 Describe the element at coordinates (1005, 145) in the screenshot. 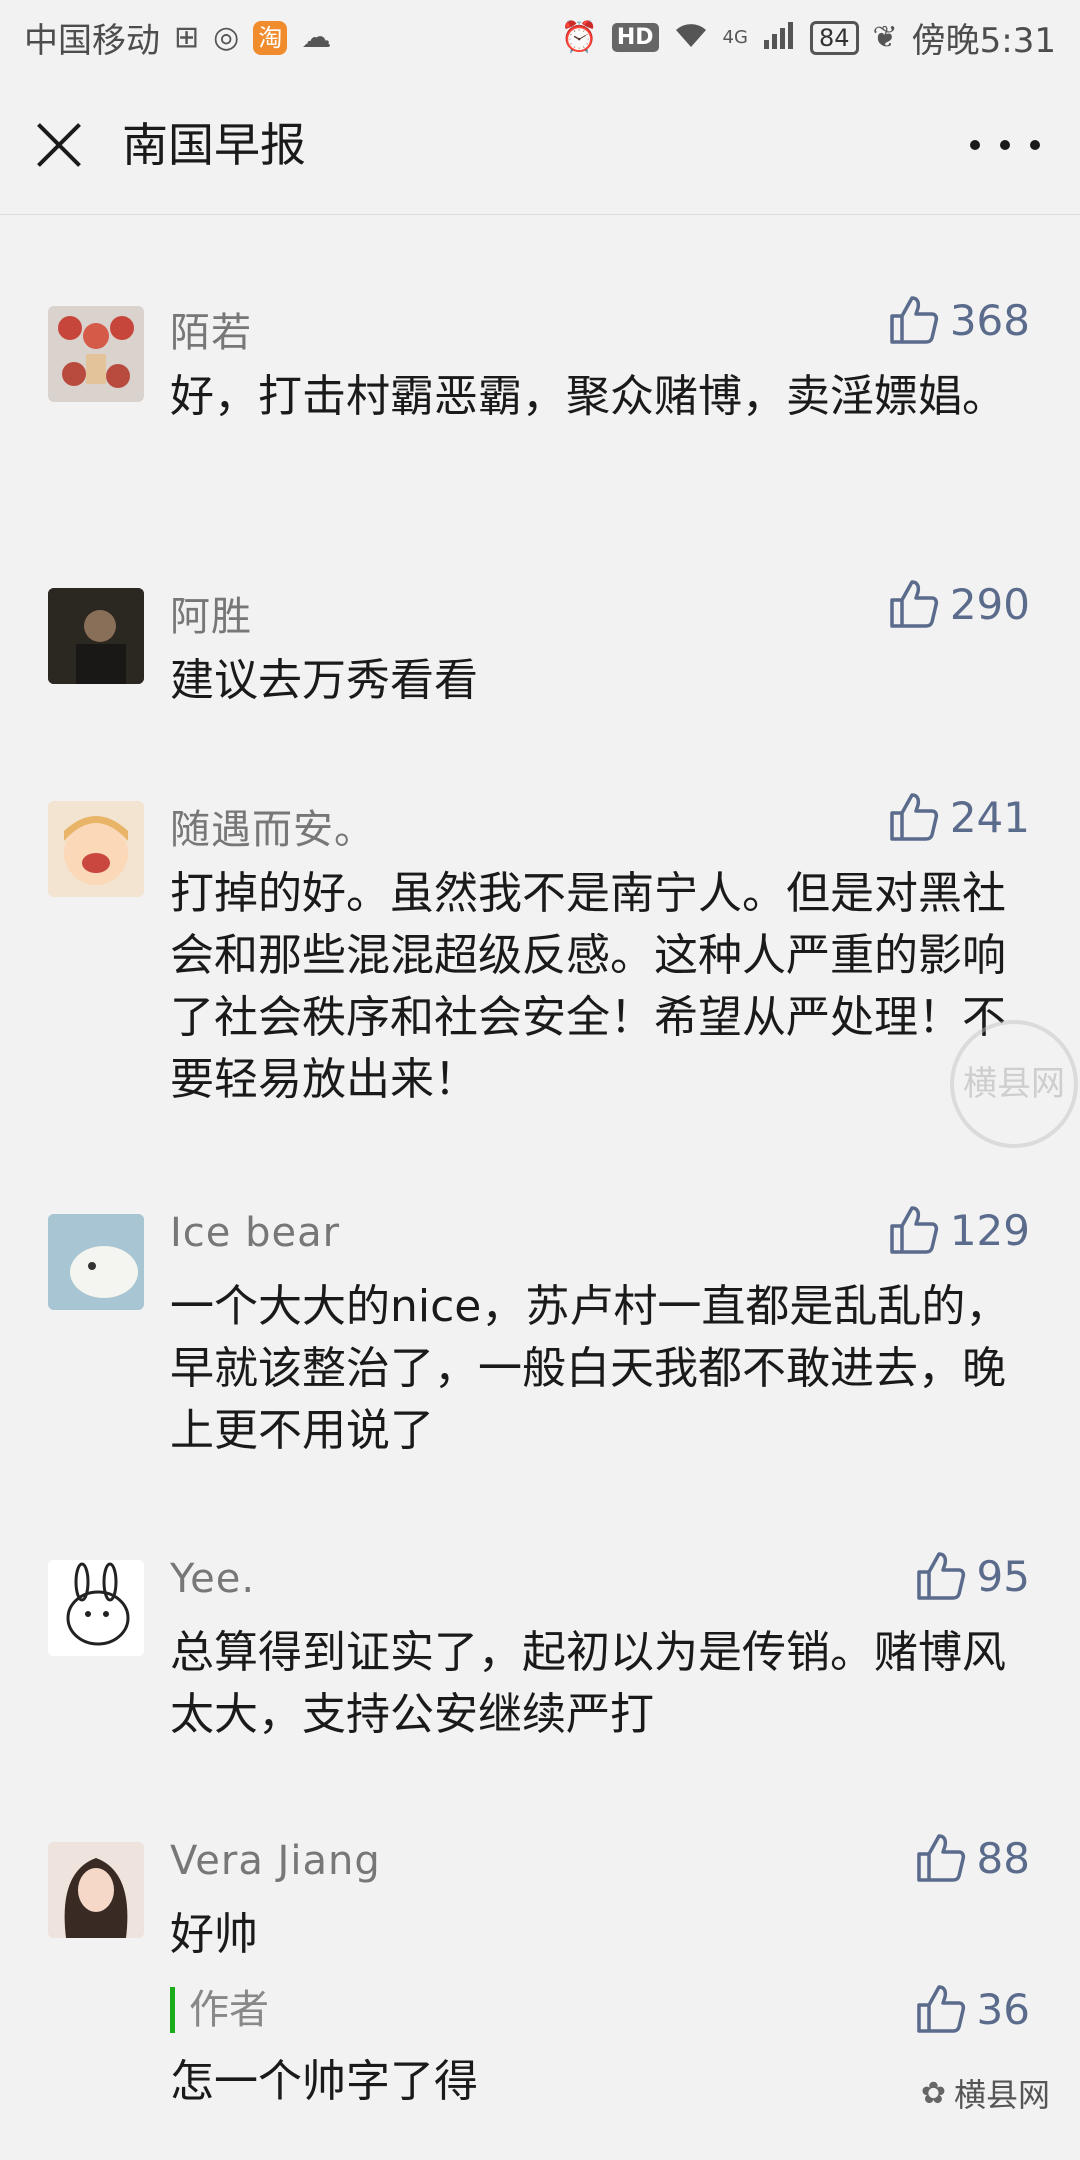

I see `more-options-button` at that location.